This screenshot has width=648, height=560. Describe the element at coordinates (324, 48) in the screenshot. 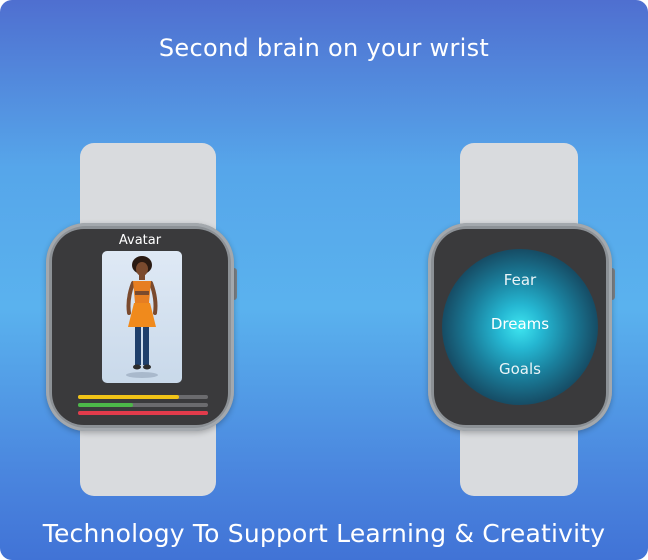

I see `headline: Second brain on your wrist` at that location.